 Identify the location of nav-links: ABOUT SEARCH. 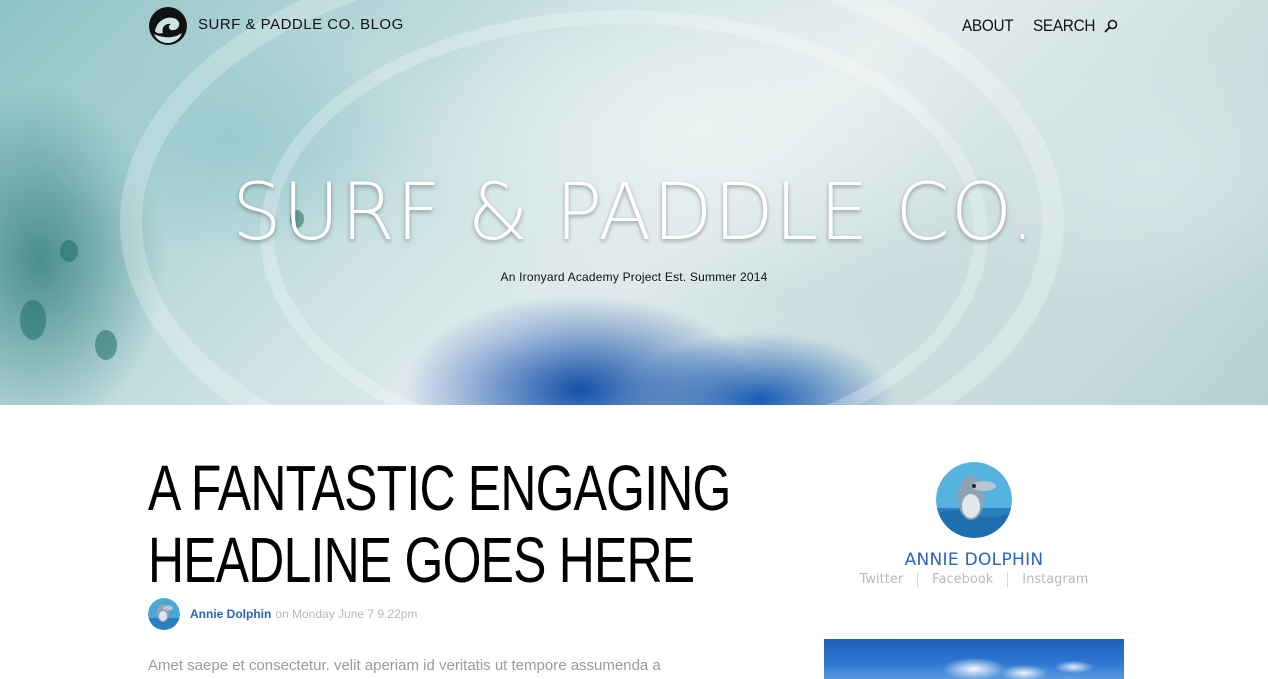
(1040, 26).